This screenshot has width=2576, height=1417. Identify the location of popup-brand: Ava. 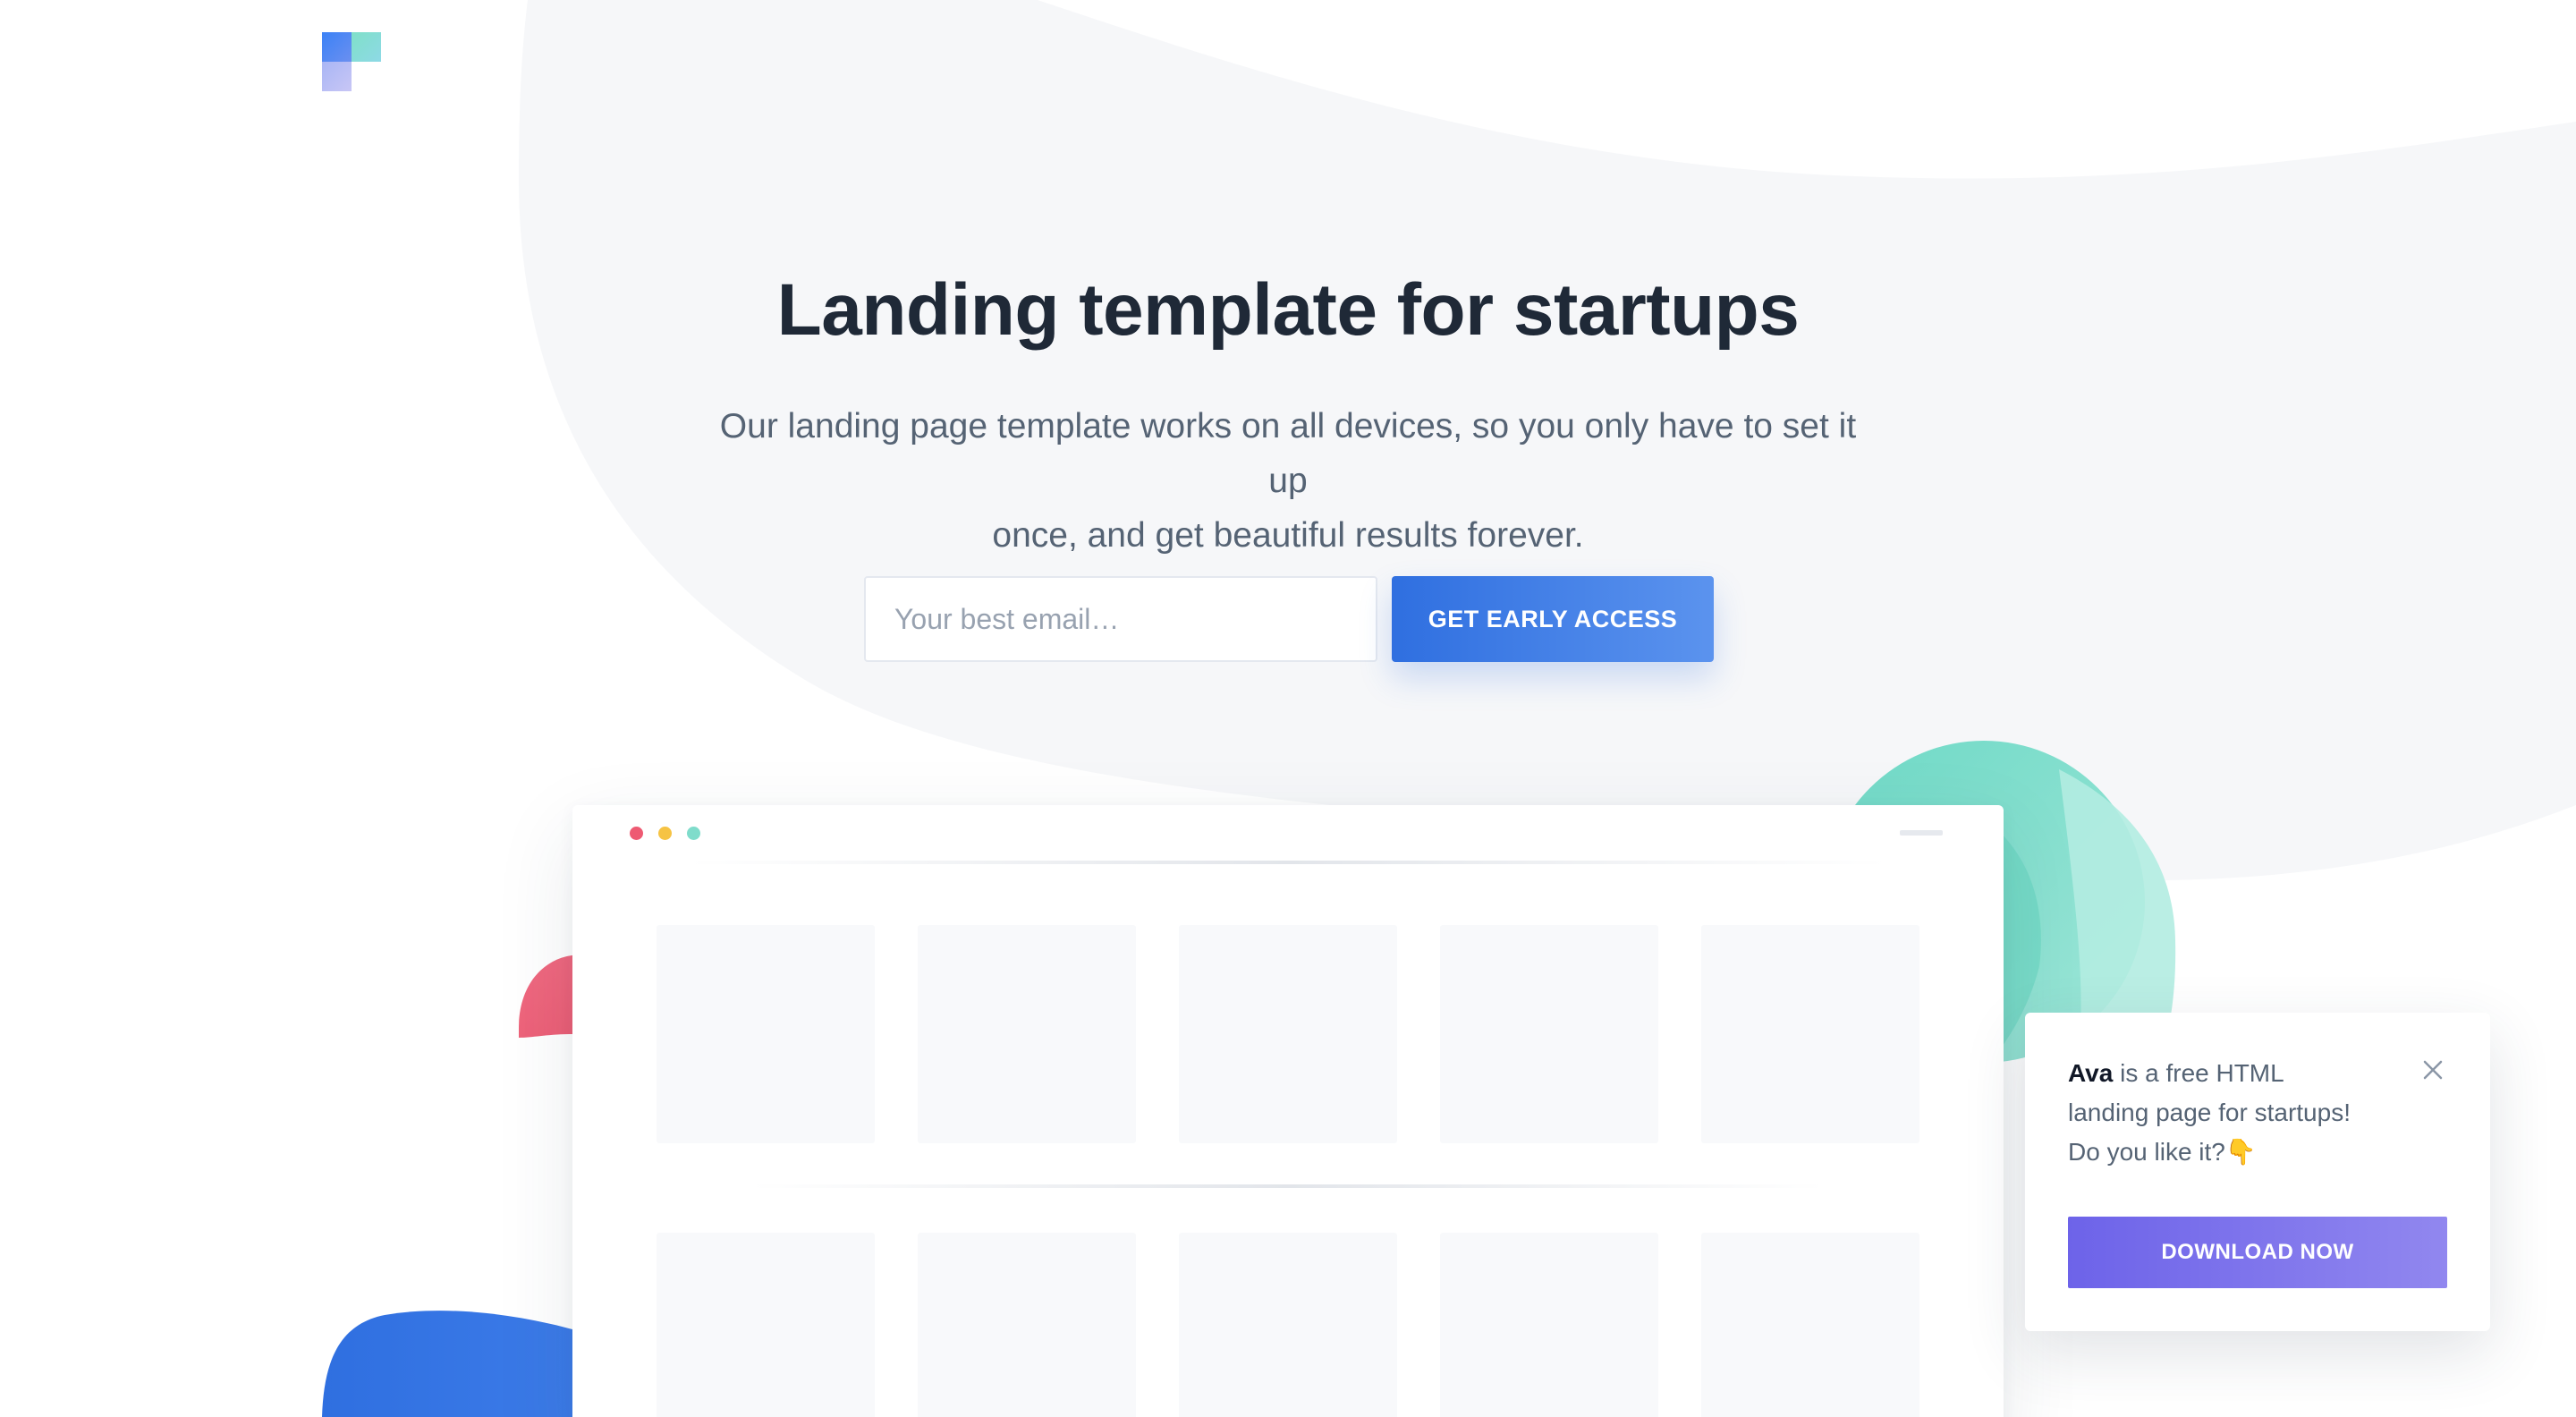
(2091, 1073).